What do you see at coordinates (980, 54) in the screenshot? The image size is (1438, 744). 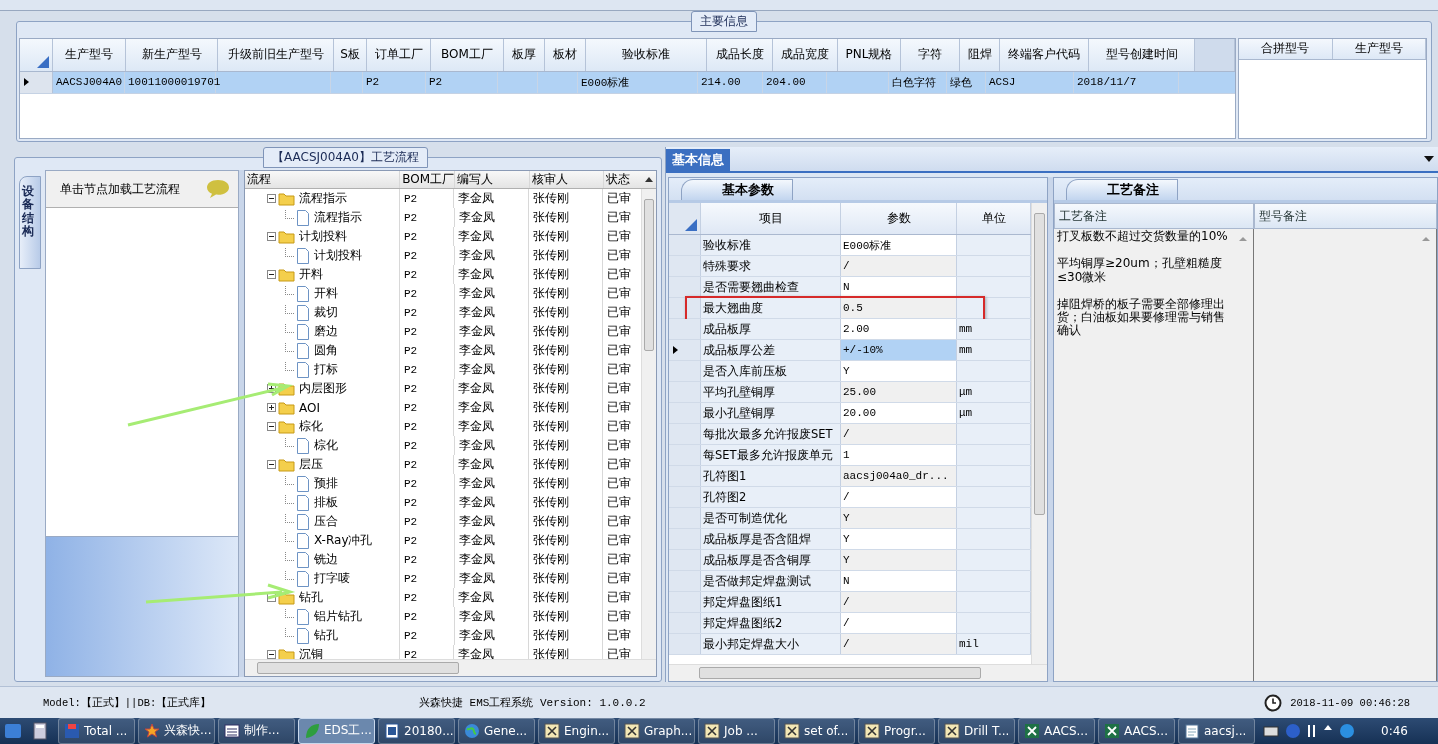 I see `column-header: 阻焊` at bounding box center [980, 54].